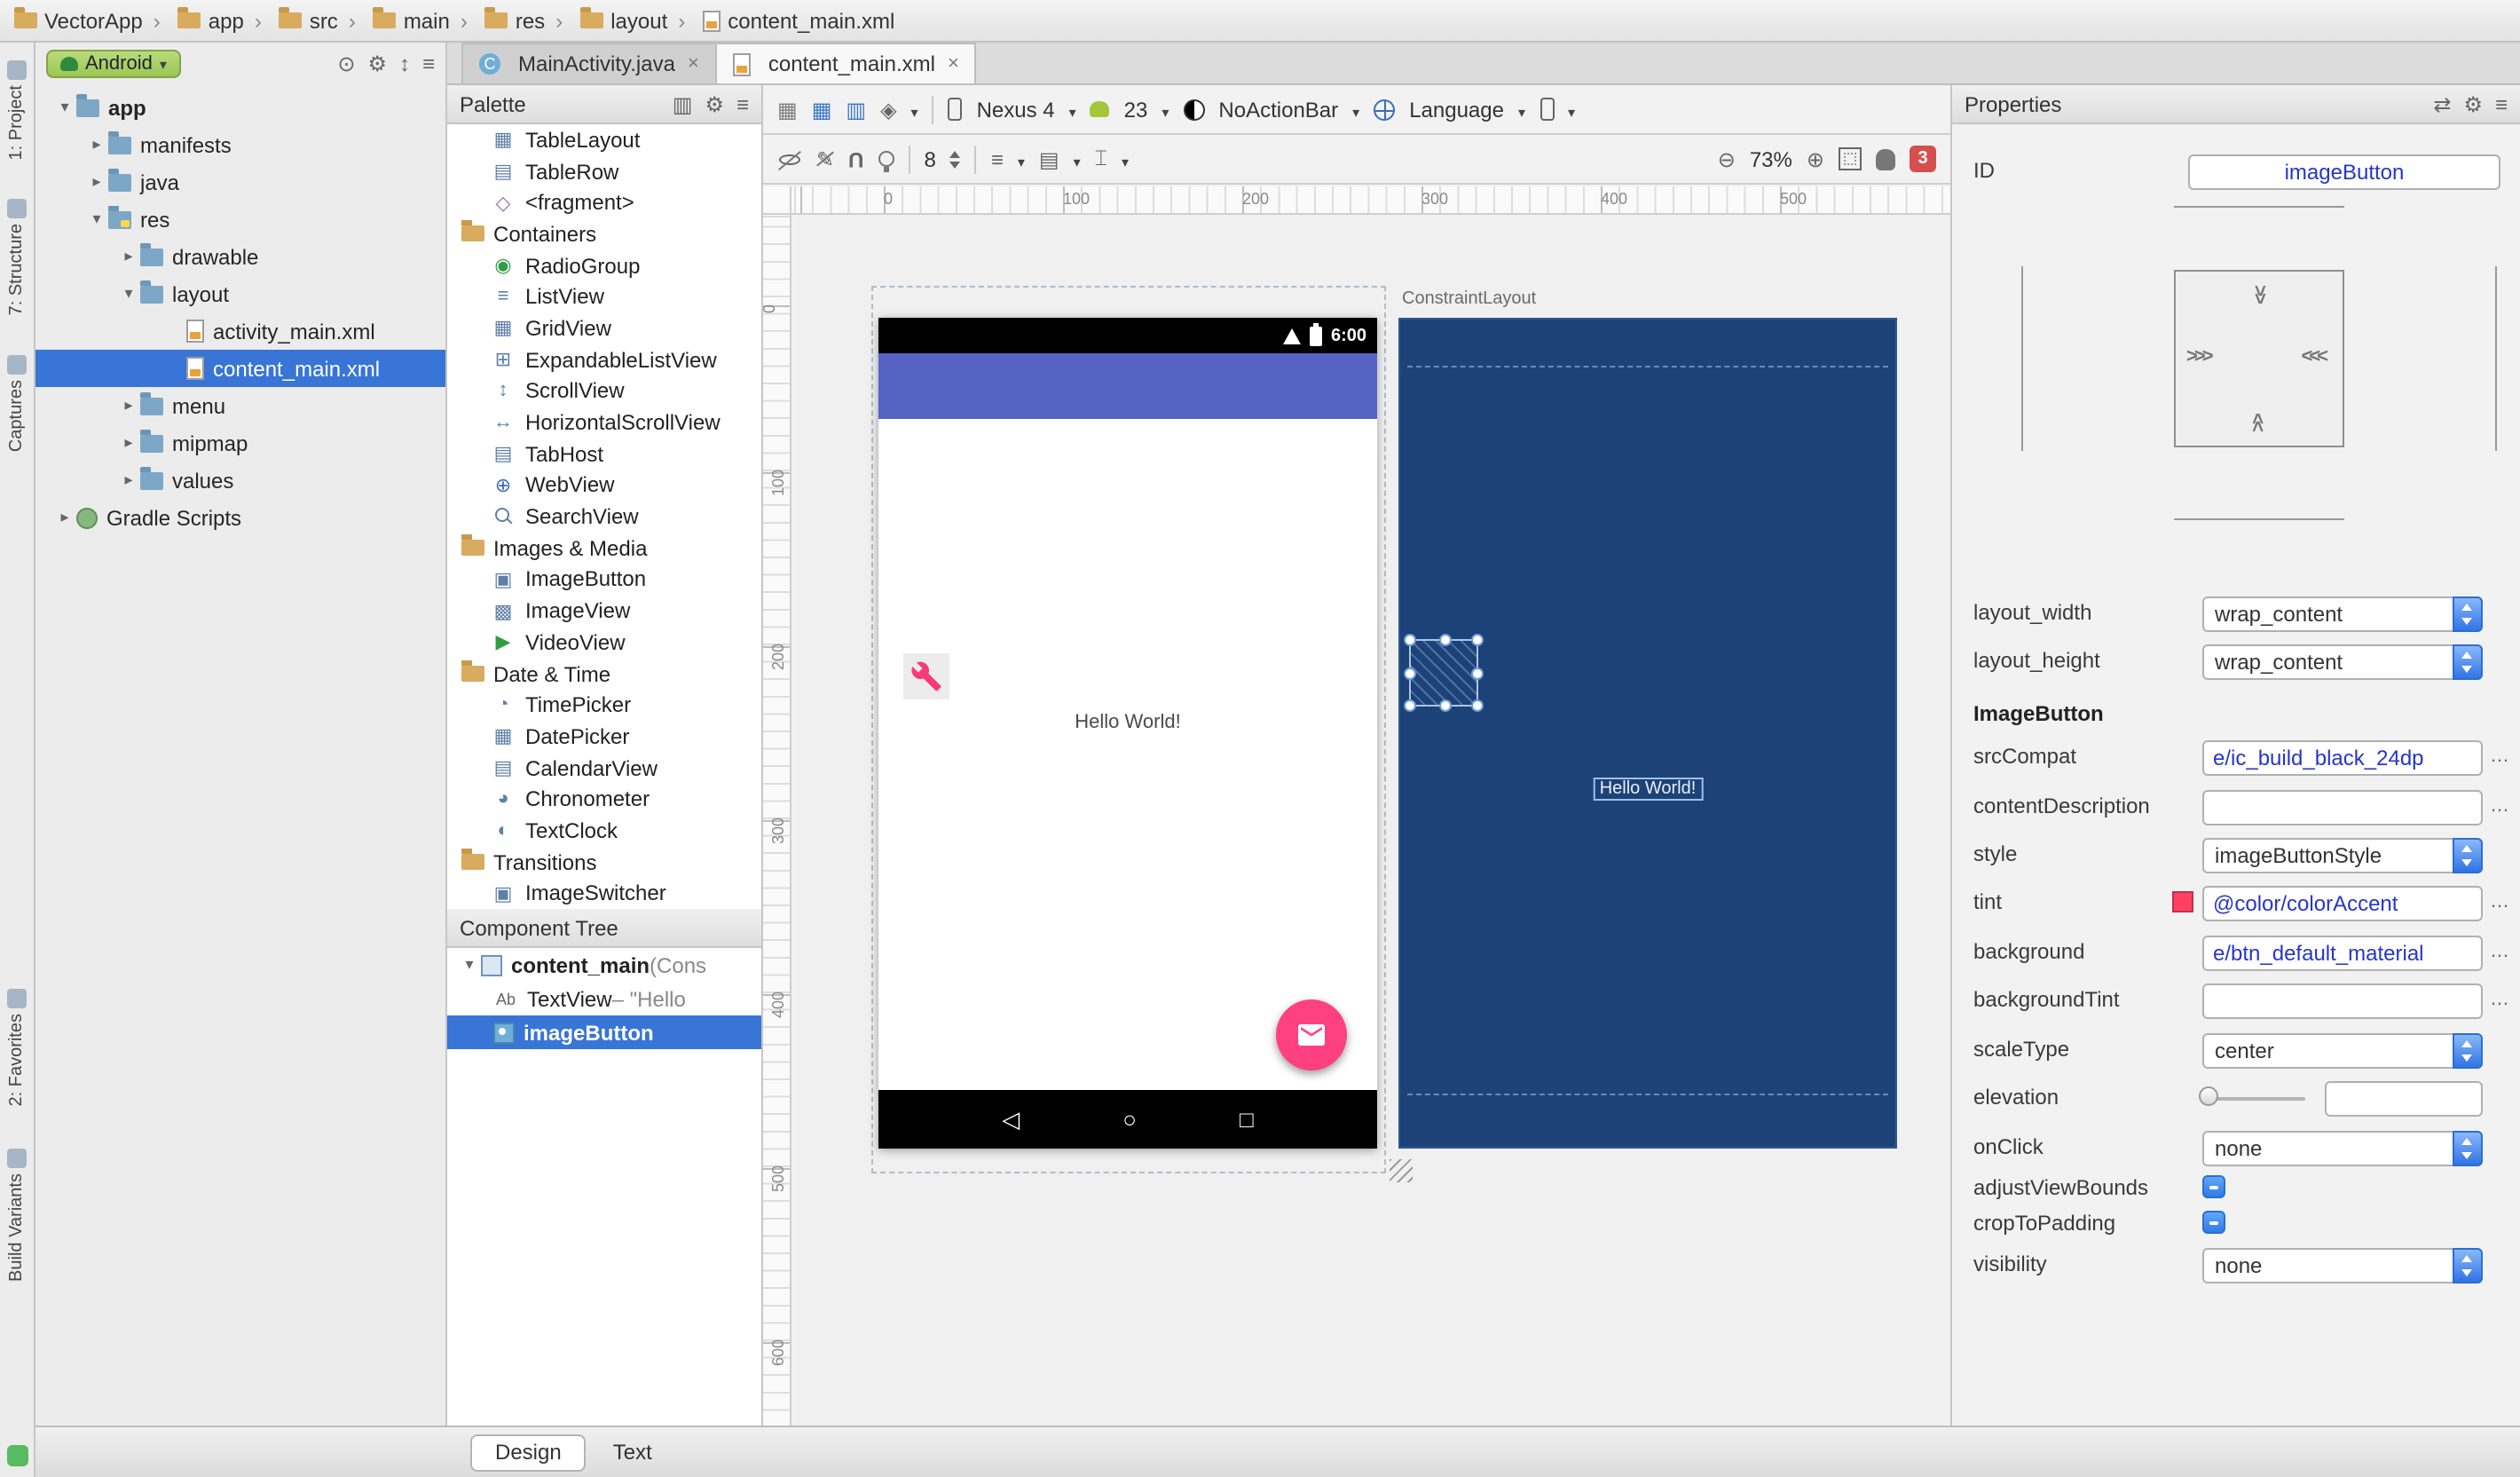 The height and width of the screenshot is (1477, 2520). I want to click on contentdescription-input, so click(2342, 807).